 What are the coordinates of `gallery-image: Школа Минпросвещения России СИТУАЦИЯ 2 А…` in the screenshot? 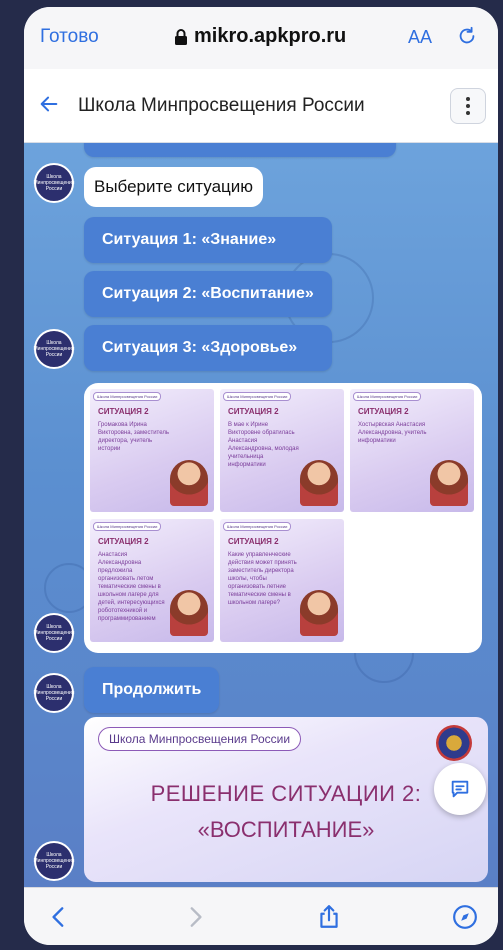 It's located at (152, 580).